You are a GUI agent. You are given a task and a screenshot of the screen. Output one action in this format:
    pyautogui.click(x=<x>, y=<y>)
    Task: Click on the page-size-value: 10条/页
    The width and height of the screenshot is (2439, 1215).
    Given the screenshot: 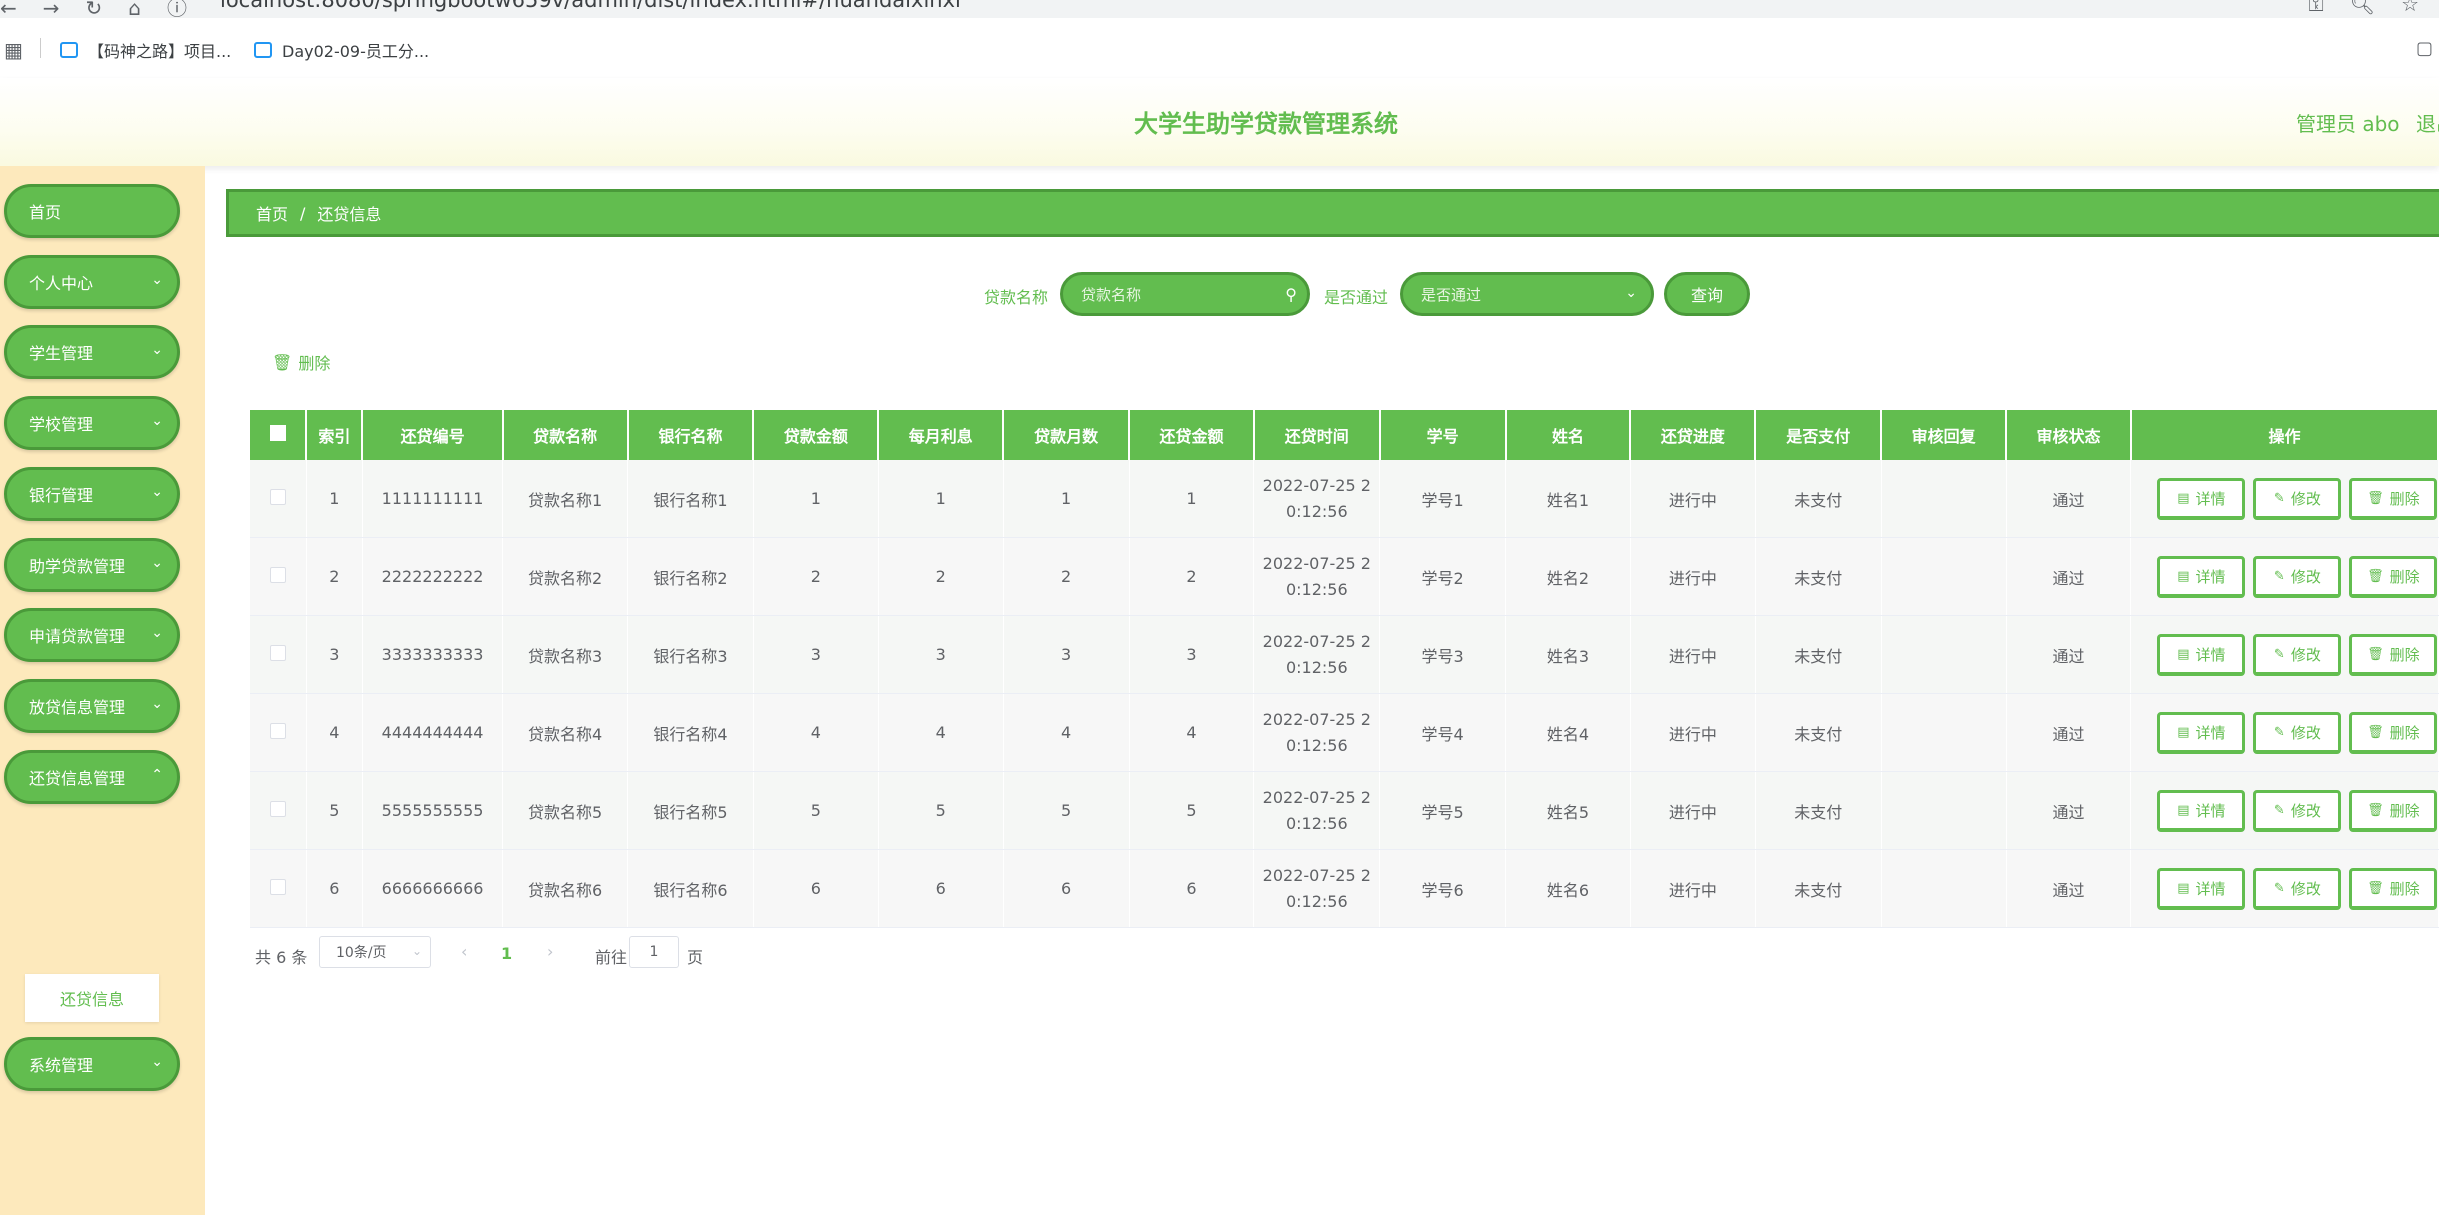 What is the action you would take?
    pyautogui.click(x=361, y=953)
    